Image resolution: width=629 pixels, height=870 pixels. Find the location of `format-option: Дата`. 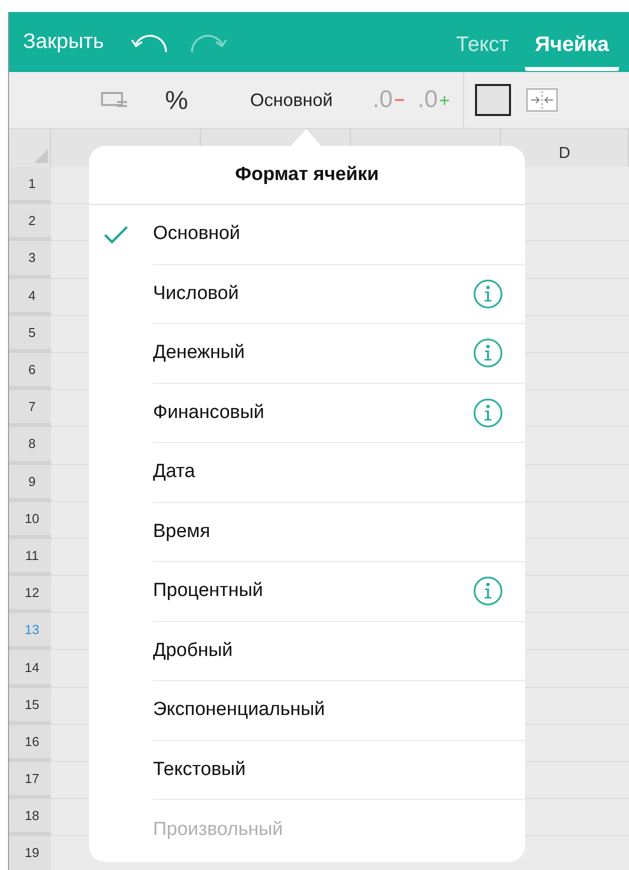

format-option: Дата is located at coordinates (307, 472).